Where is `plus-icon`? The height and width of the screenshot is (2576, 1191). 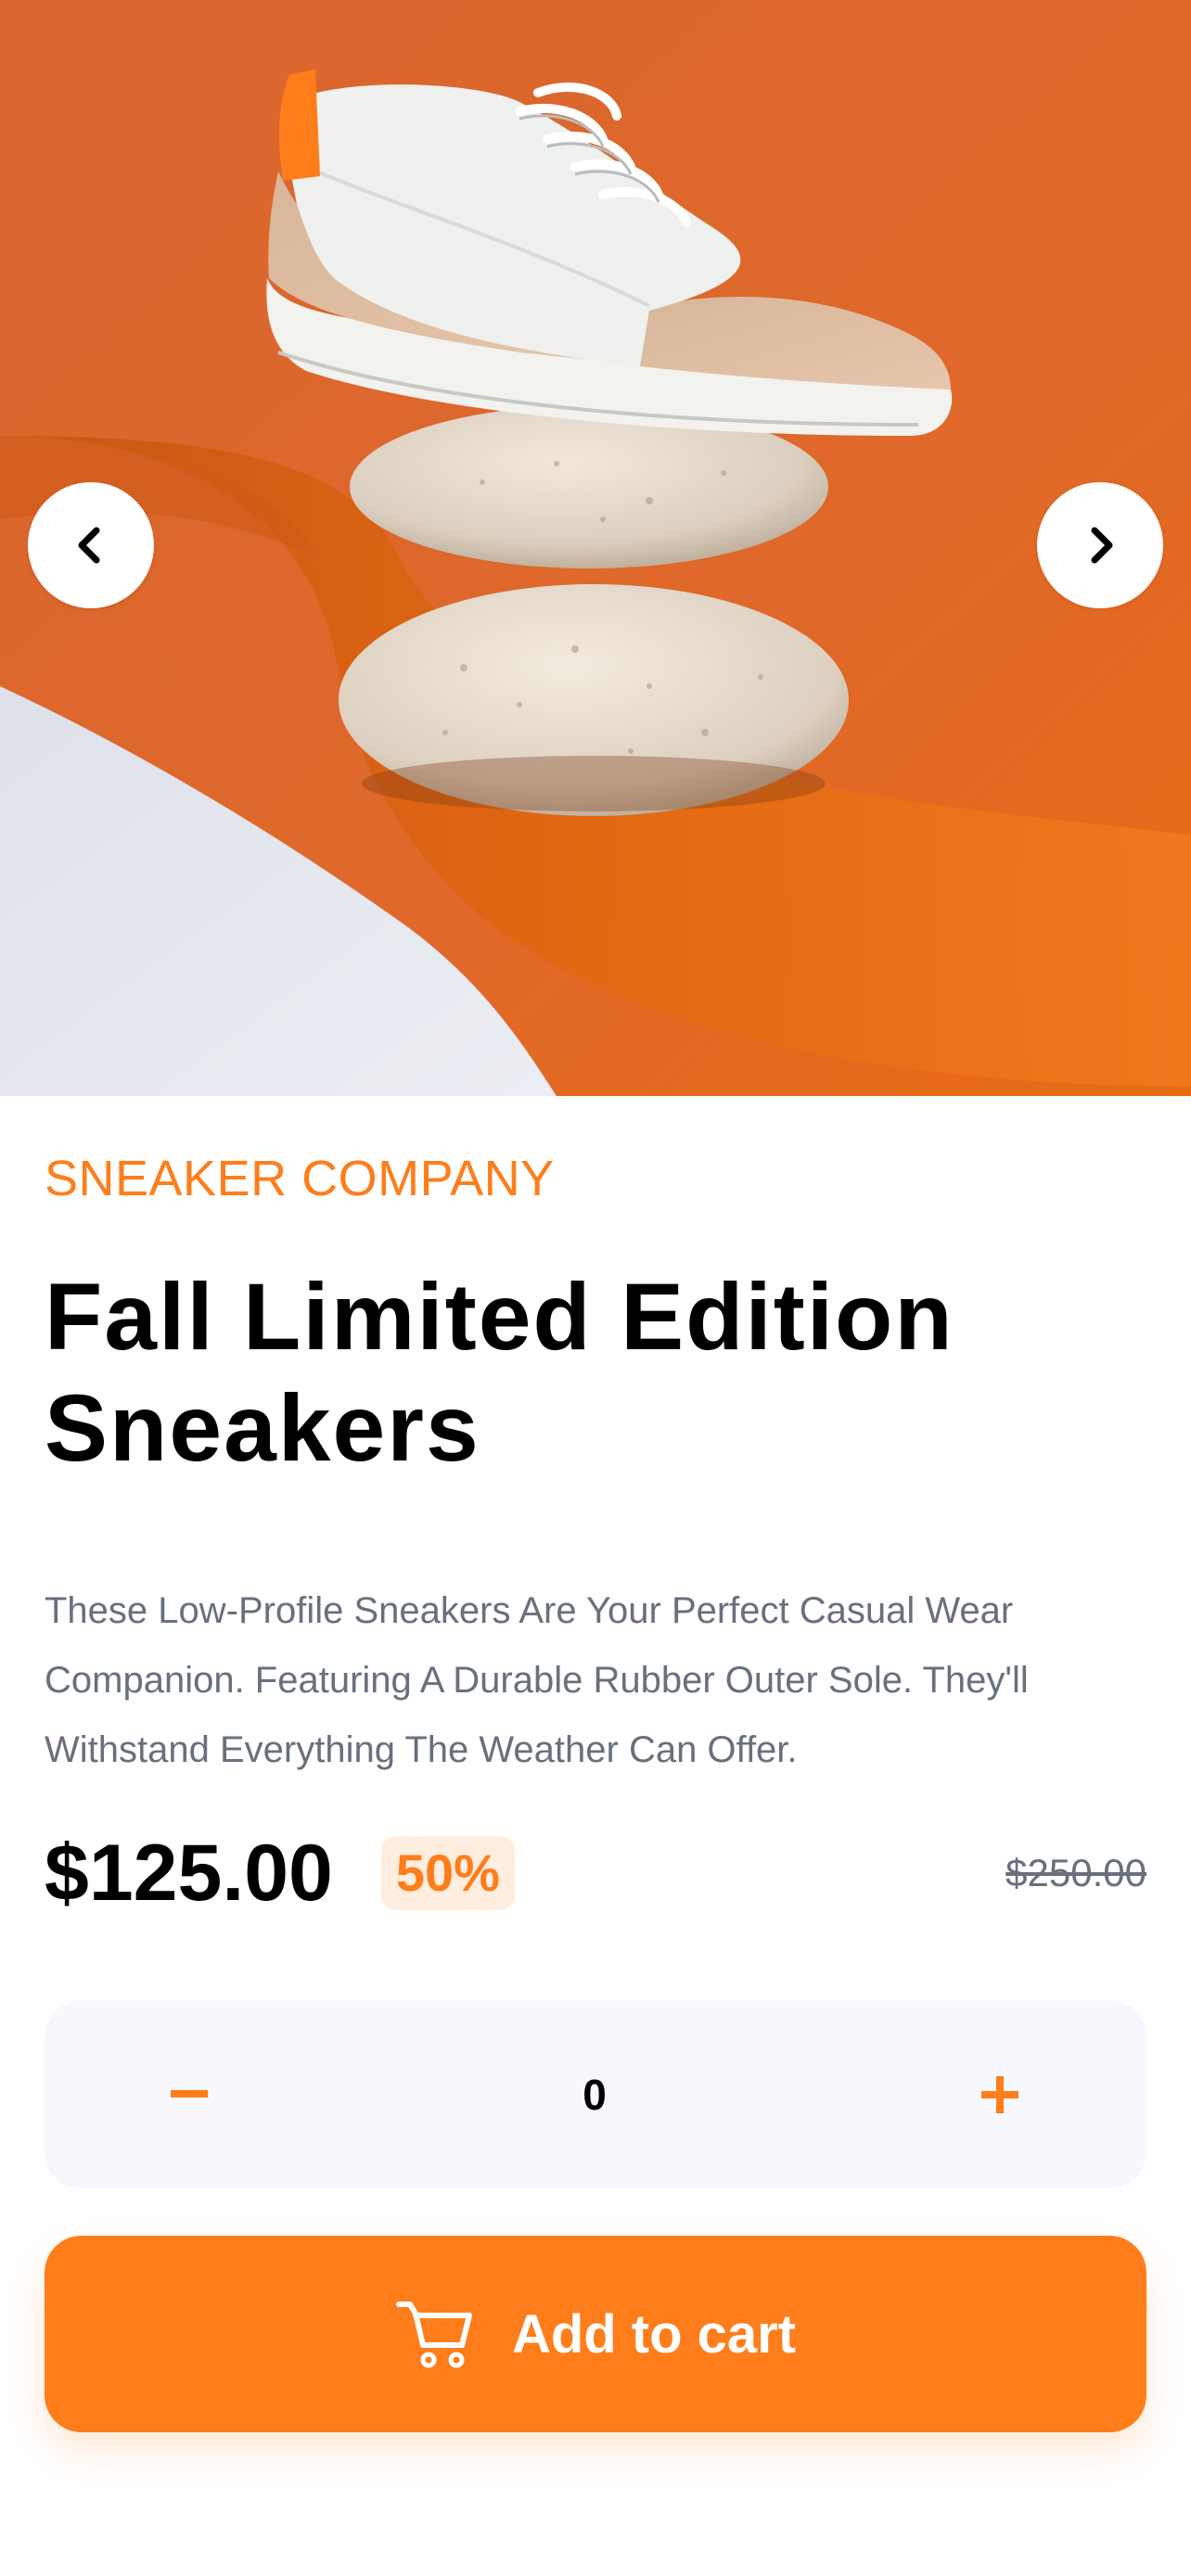
plus-icon is located at coordinates (999, 2094).